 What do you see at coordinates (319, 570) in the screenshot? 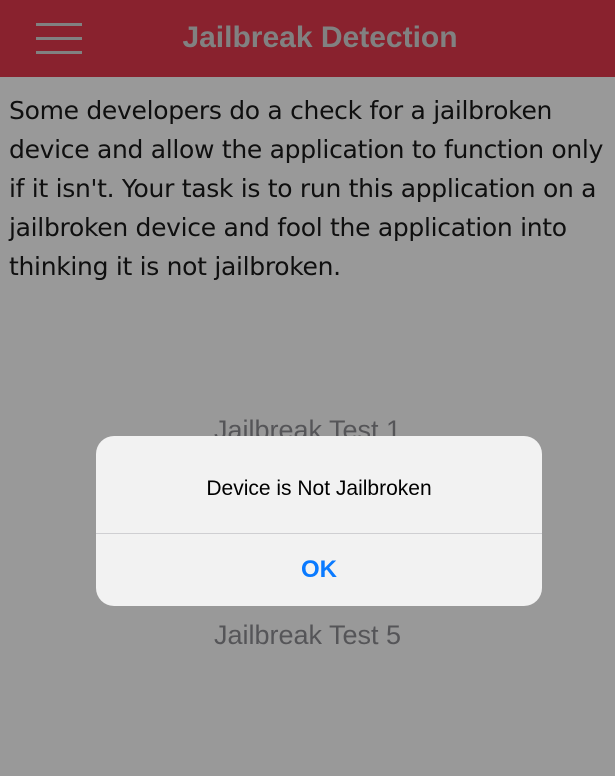
I see `alert-ok-button: OK` at bounding box center [319, 570].